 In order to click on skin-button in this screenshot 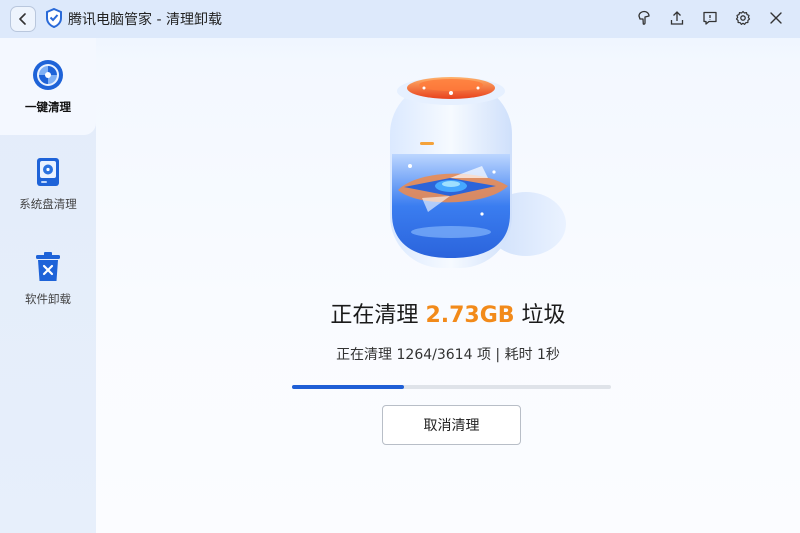, I will do `click(644, 18)`.